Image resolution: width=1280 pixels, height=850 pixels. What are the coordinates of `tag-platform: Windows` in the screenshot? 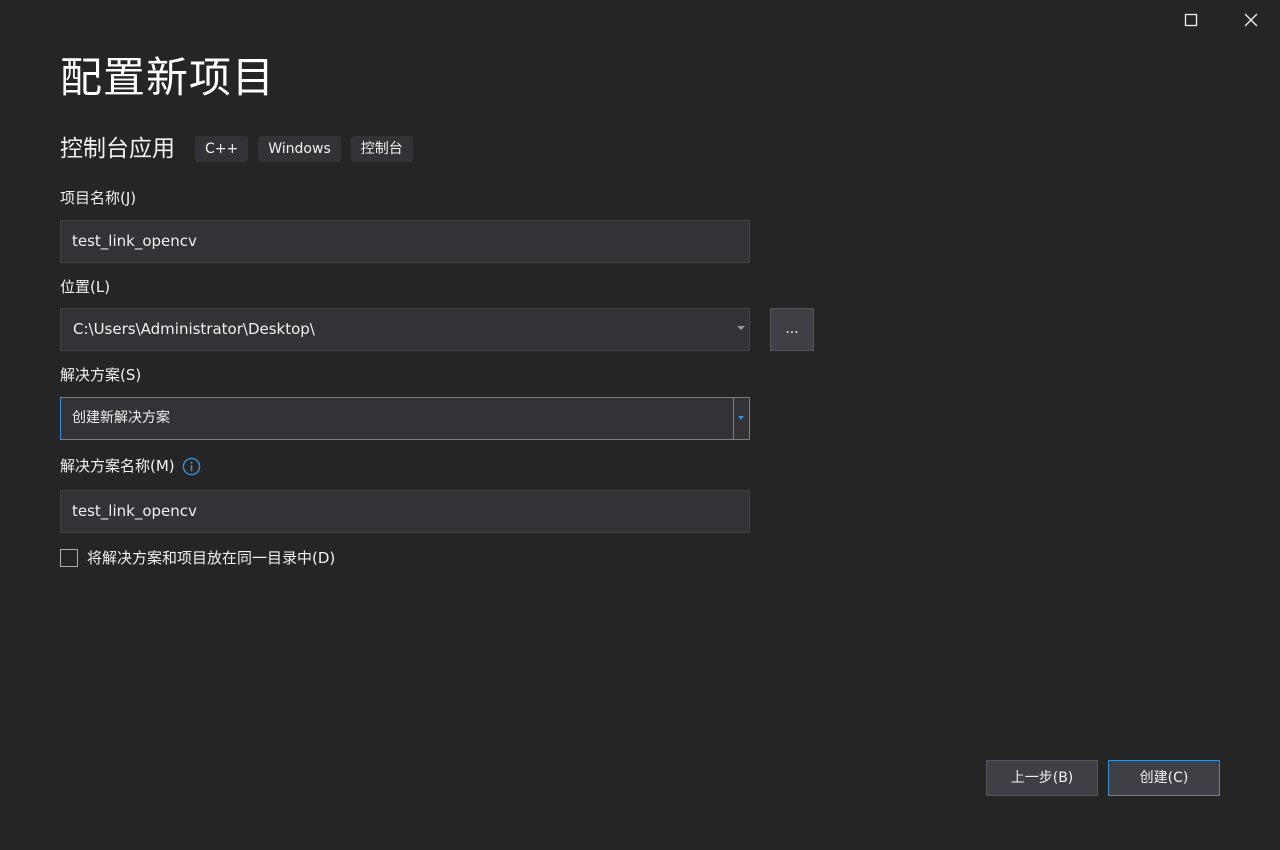 It's located at (299, 149).